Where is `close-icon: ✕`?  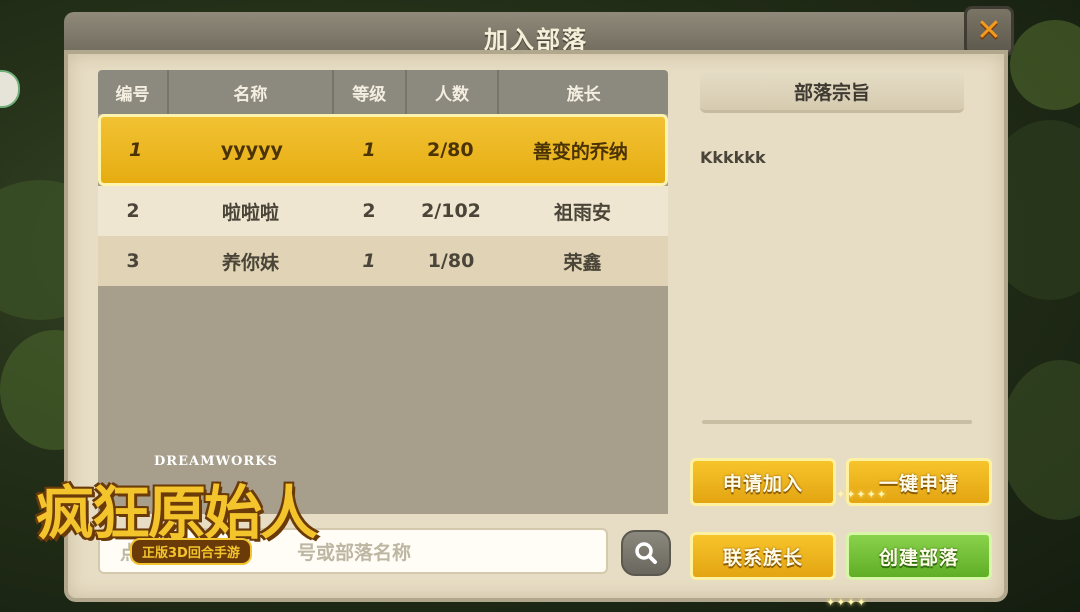
close-icon: ✕ is located at coordinates (989, 30).